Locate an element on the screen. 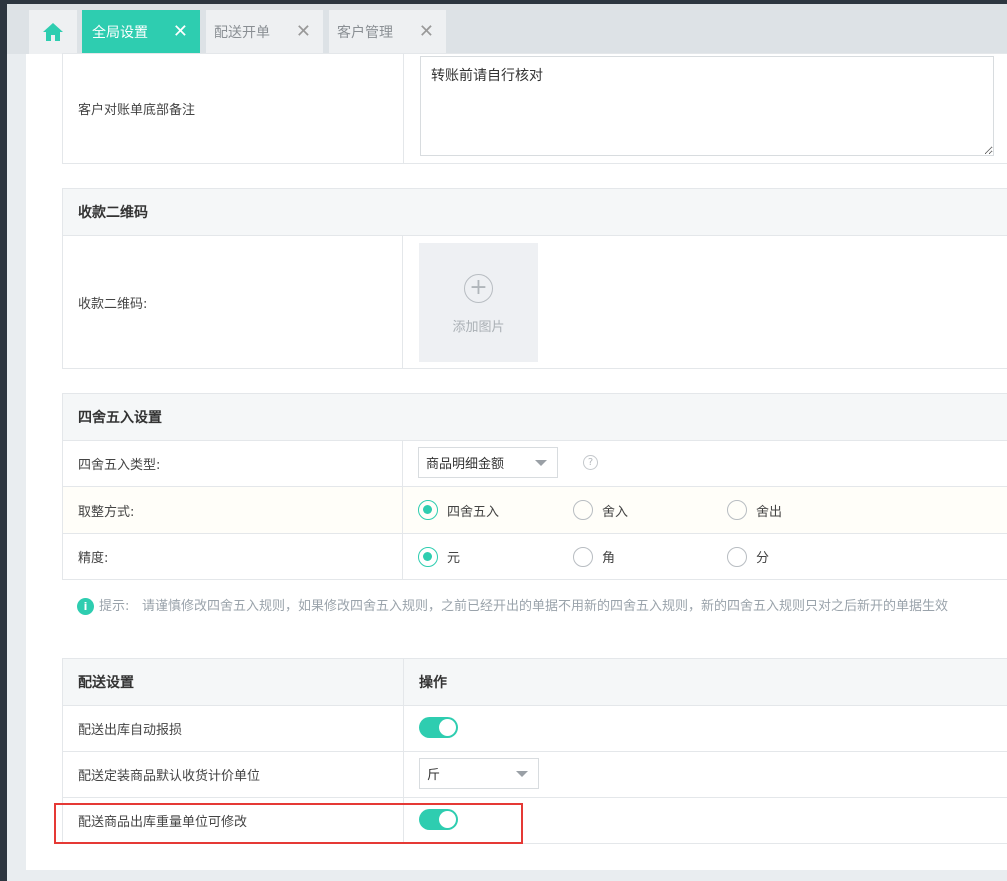  qrcode-cell: + 添加图片 is located at coordinates (705, 302).